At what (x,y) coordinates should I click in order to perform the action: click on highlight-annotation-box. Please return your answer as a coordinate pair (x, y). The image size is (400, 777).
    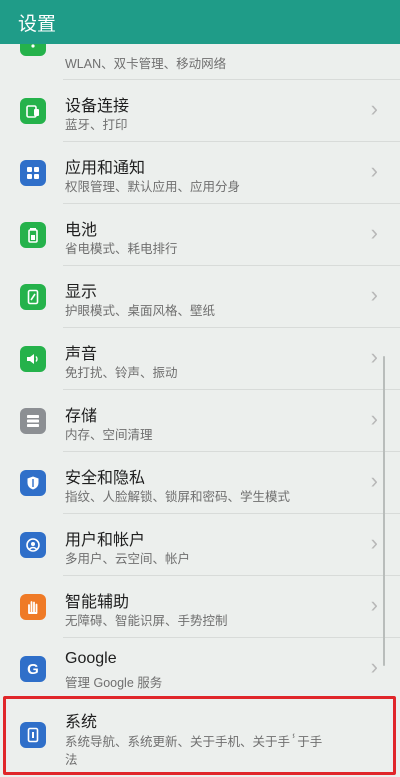
    Looking at the image, I should click on (199, 735).